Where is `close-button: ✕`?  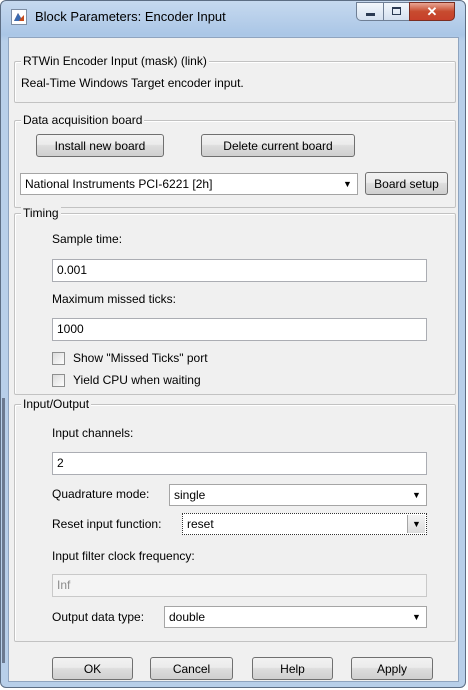
close-button: ✕ is located at coordinates (432, 11).